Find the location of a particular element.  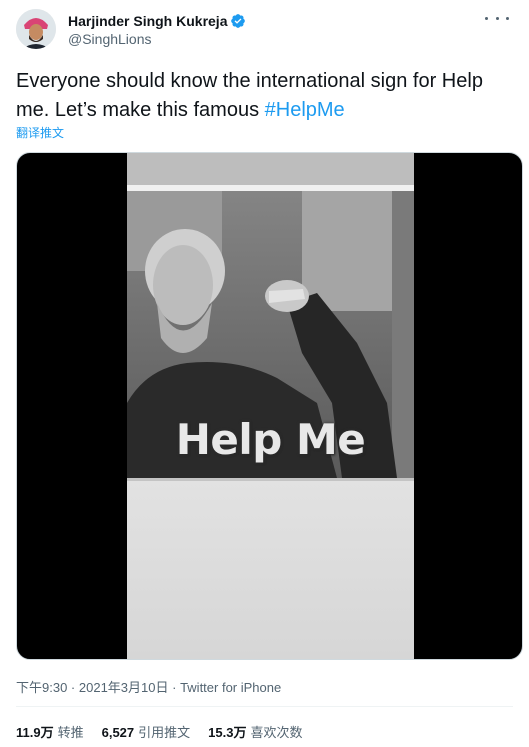

verified-badge-icon is located at coordinates (238, 21).